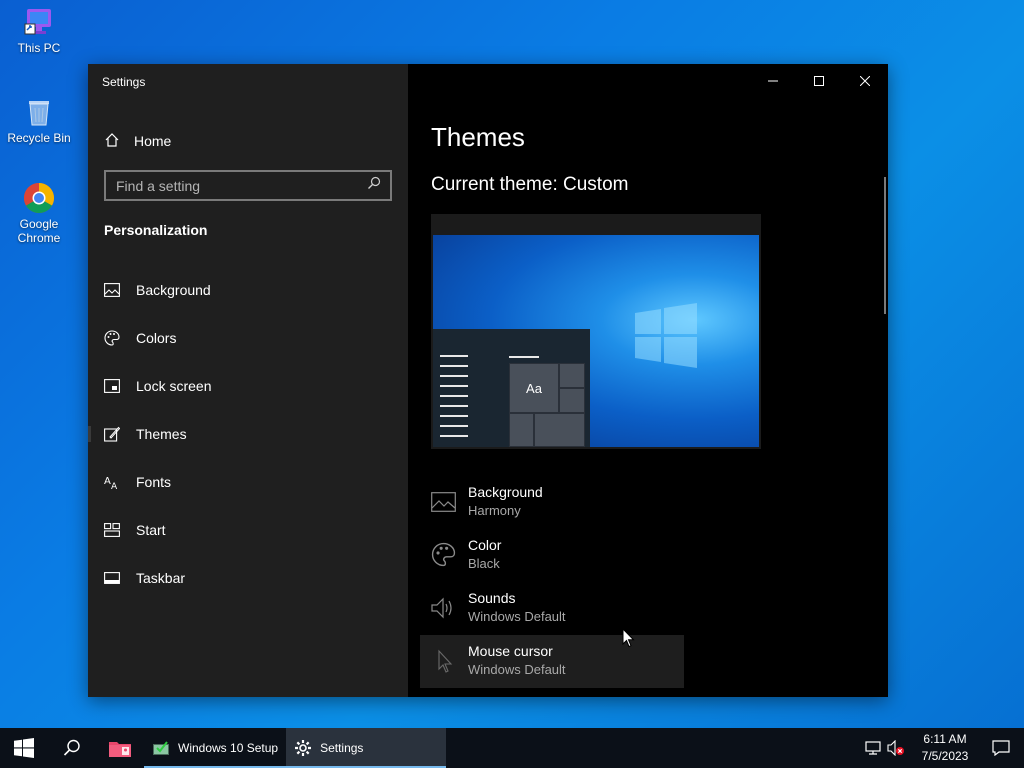  I want to click on search-input, so click(236, 185).